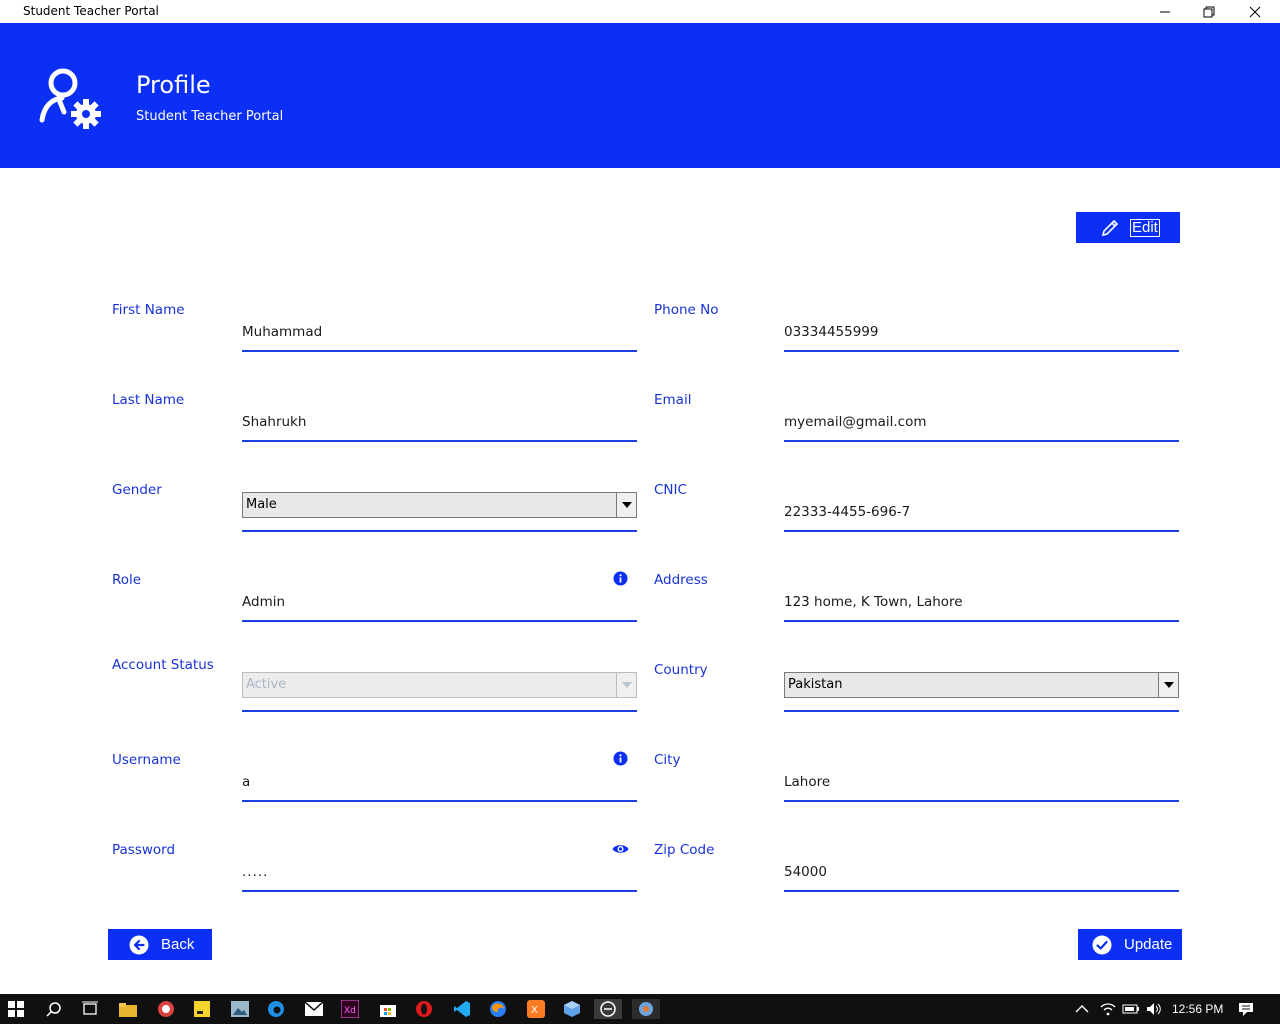  I want to click on page-subtitle: Student Teacher Portal, so click(210, 116).